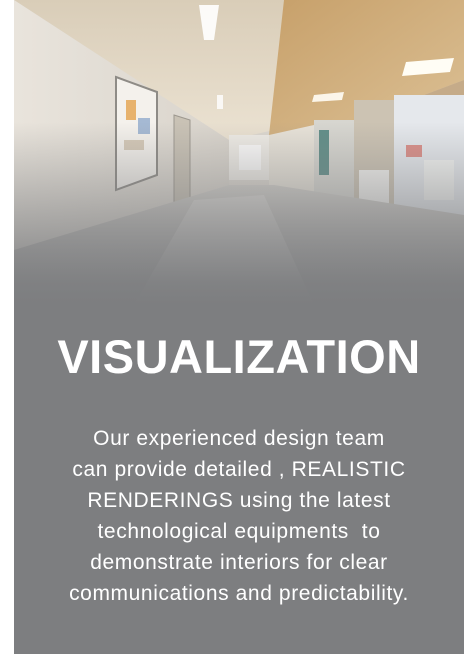 The height and width of the screenshot is (654, 464). What do you see at coordinates (239, 469) in the screenshot?
I see `description-line: can provide detailed , REALISTIC` at bounding box center [239, 469].